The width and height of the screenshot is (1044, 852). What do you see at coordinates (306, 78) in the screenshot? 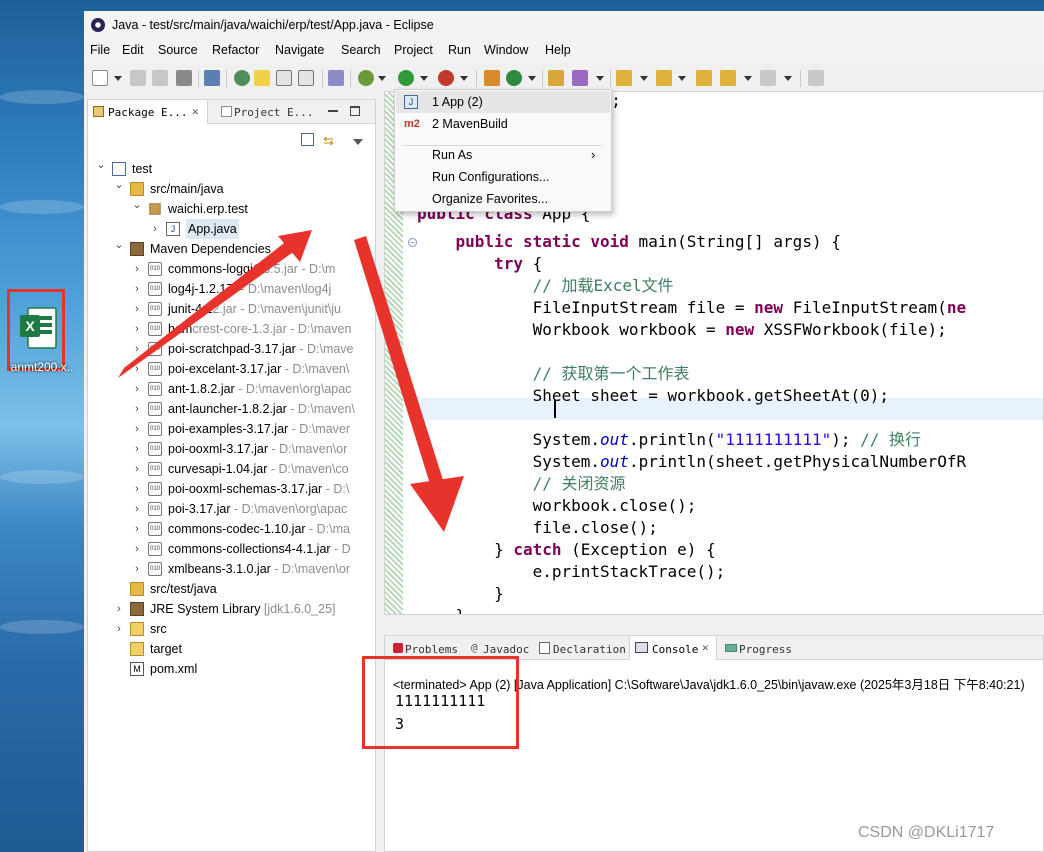
I see `pilcrow-icon` at bounding box center [306, 78].